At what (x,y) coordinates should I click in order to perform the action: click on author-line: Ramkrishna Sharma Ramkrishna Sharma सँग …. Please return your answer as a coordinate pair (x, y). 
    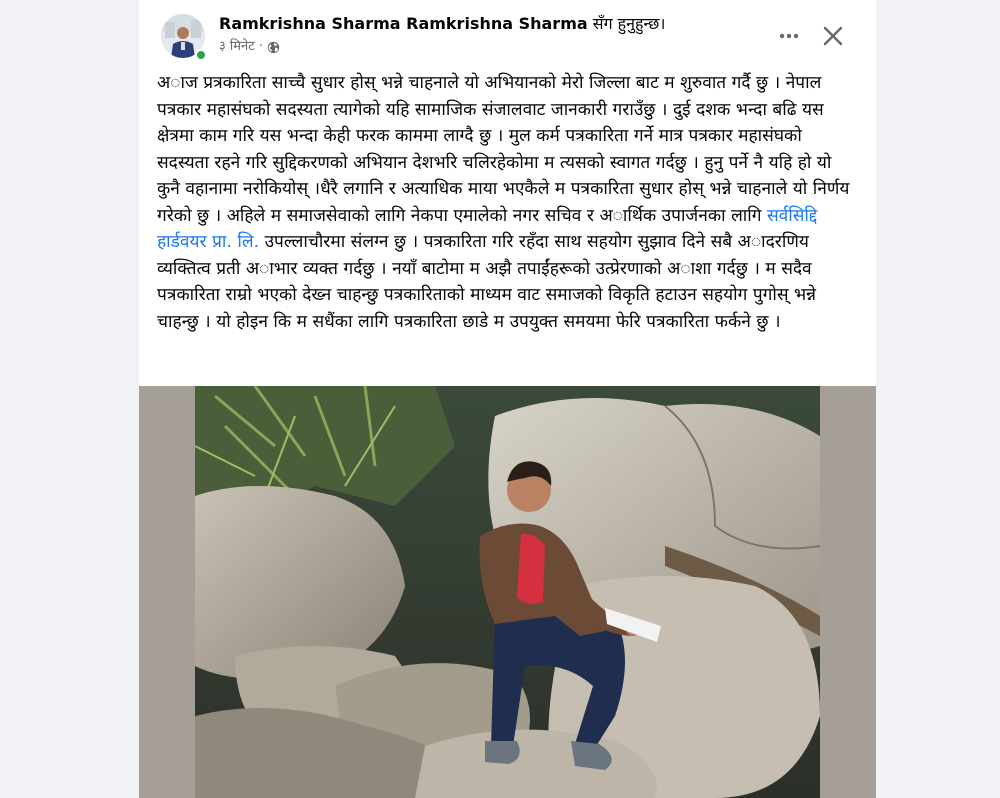
    Looking at the image, I should click on (442, 24).